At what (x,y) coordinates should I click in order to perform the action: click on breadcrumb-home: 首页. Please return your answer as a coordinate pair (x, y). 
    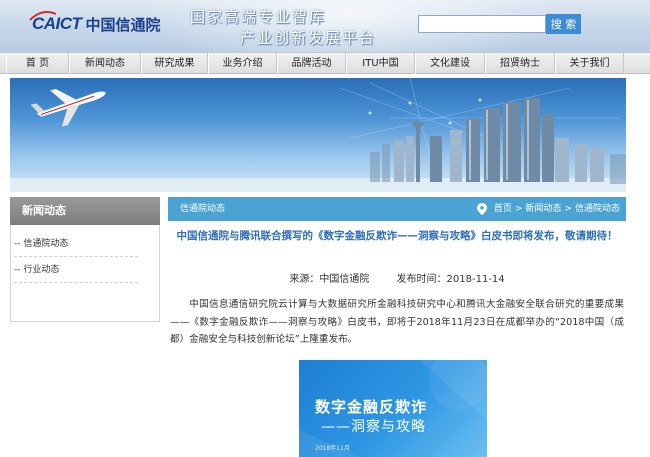
    Looking at the image, I should click on (503, 209).